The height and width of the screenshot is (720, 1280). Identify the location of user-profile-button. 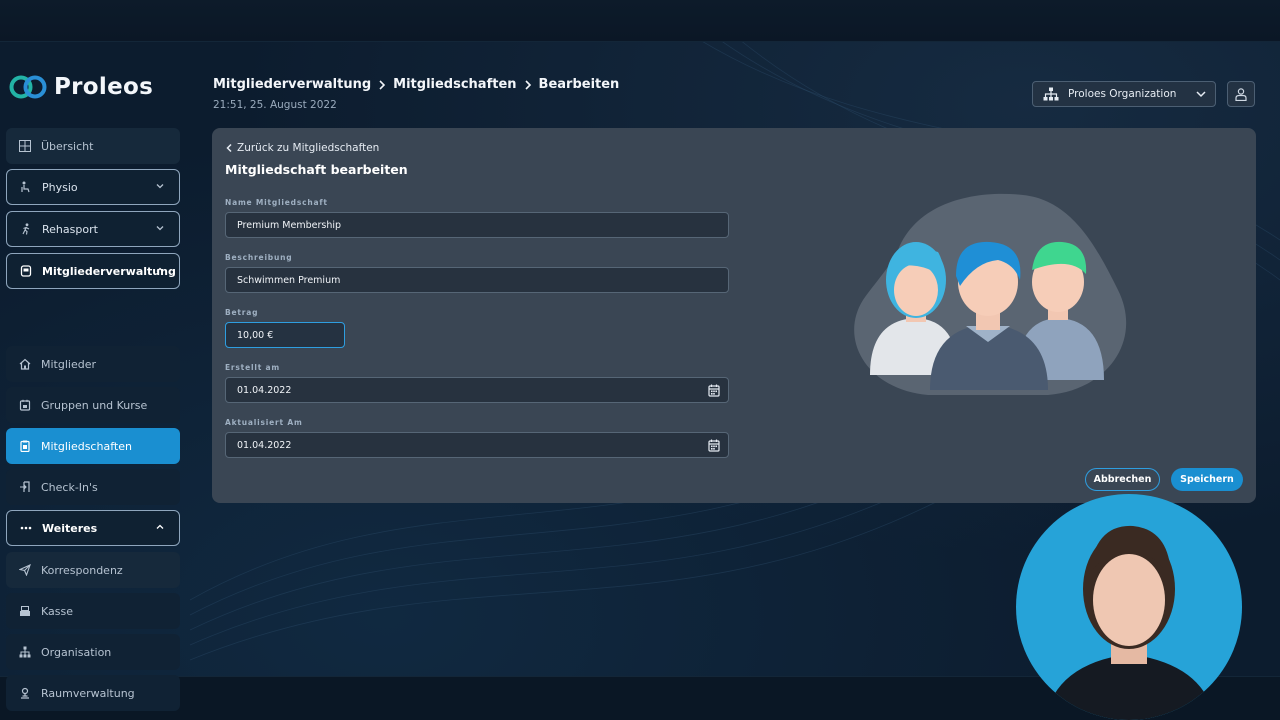
(1241, 94).